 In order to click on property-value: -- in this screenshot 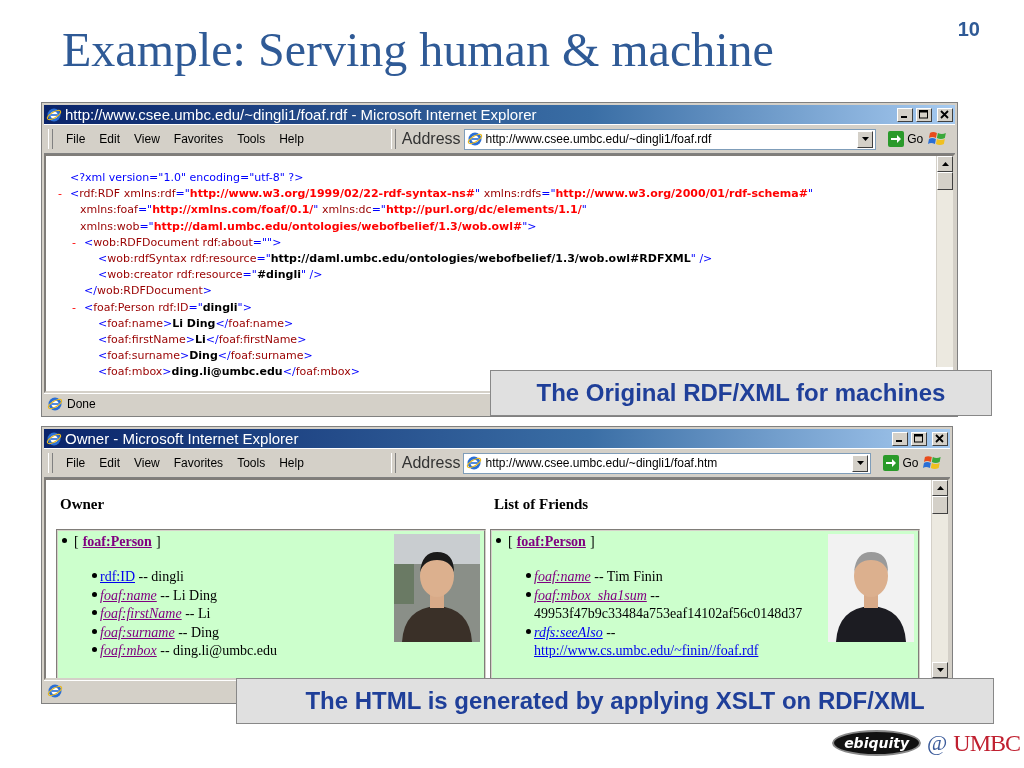, I will do `click(655, 595)`.